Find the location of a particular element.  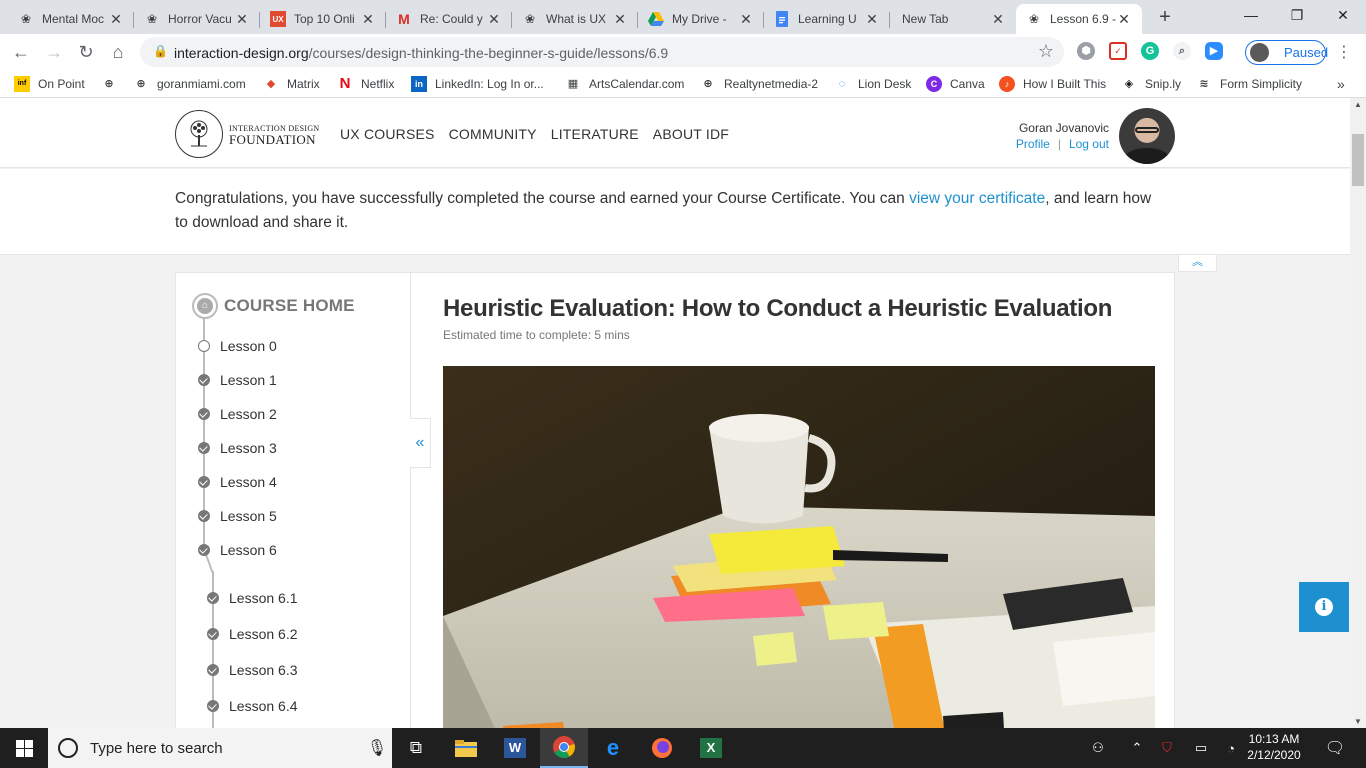

chrome-icon is located at coordinates (564, 748).